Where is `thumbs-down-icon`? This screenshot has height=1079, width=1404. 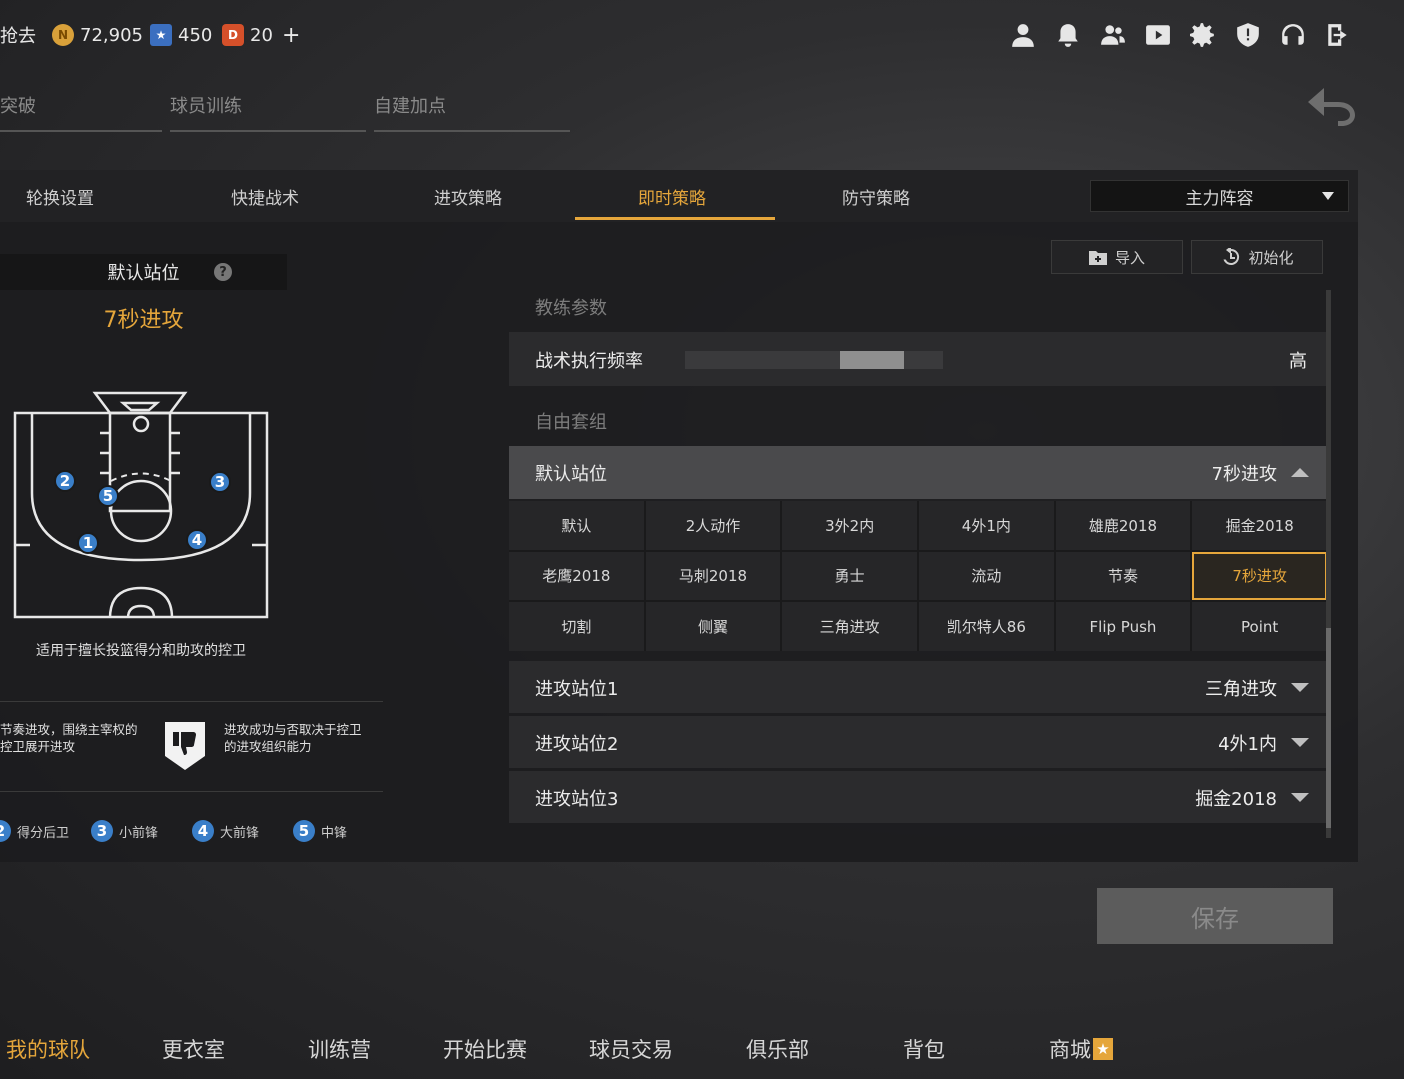 thumbs-down-icon is located at coordinates (185, 746).